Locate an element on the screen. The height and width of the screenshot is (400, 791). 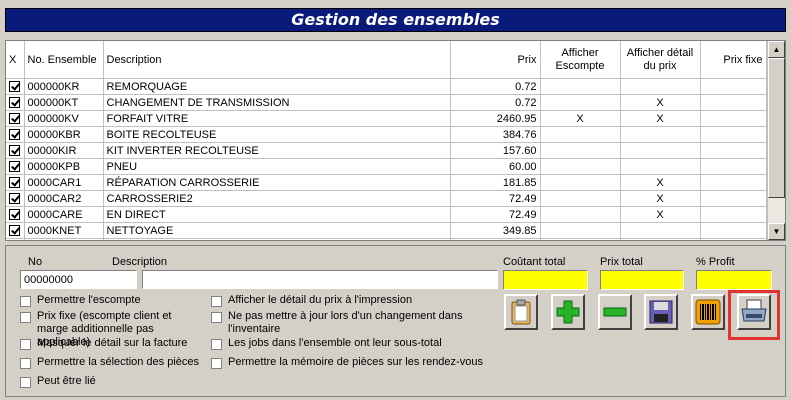
col-header-escompte: Afficher Escompte is located at coordinates (580, 60).